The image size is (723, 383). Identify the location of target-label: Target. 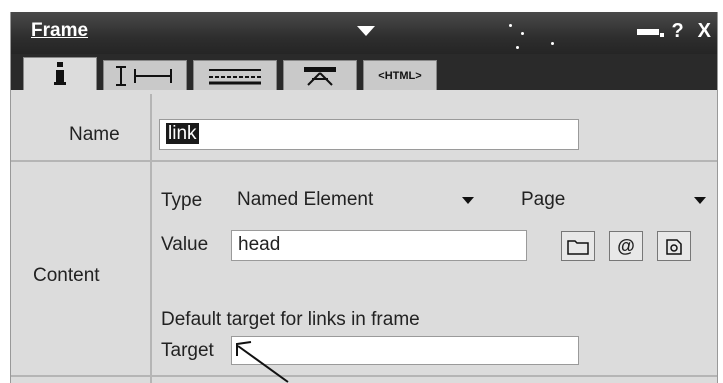
(187, 350).